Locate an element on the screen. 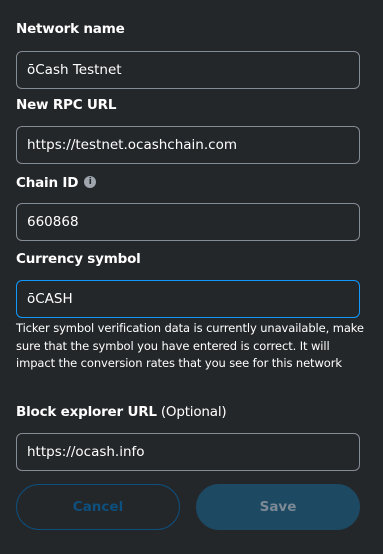 The image size is (383, 554). optional-label: (Optional) is located at coordinates (193, 412).